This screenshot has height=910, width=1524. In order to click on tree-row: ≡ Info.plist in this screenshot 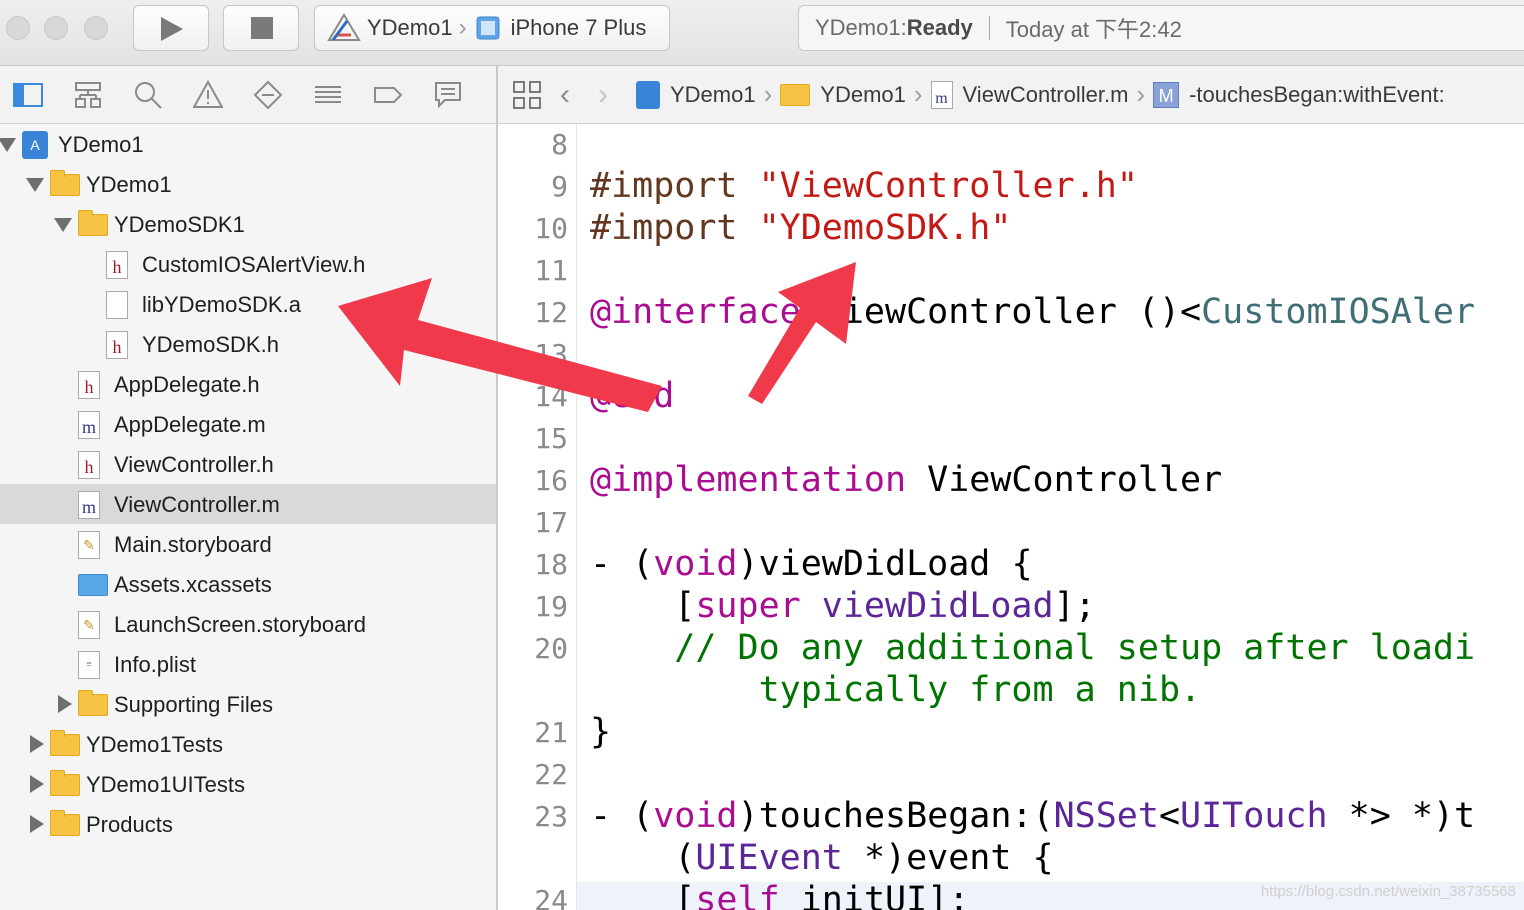, I will do `click(248, 664)`.